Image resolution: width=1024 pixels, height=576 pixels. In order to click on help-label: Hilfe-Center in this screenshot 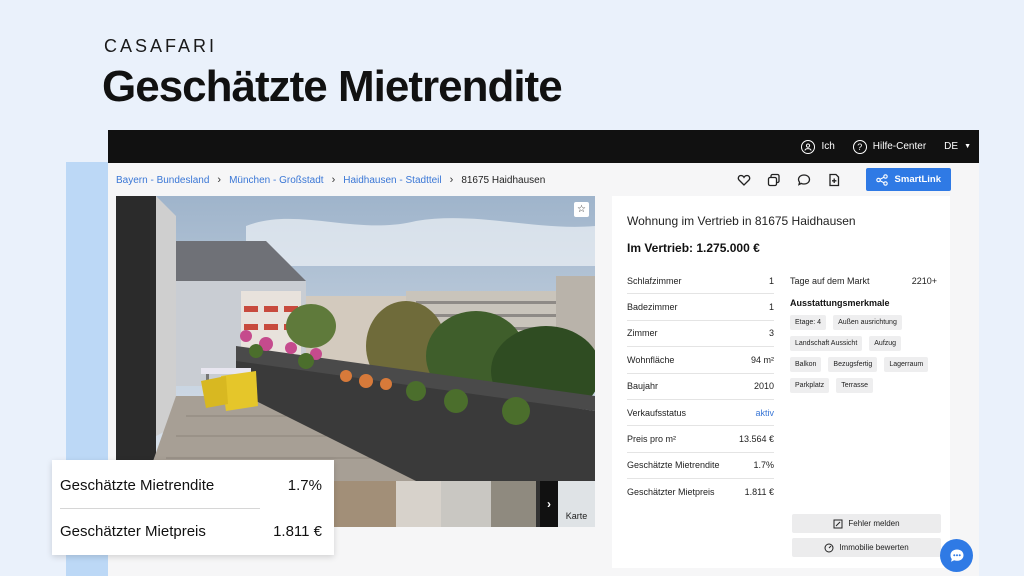, I will do `click(899, 146)`.